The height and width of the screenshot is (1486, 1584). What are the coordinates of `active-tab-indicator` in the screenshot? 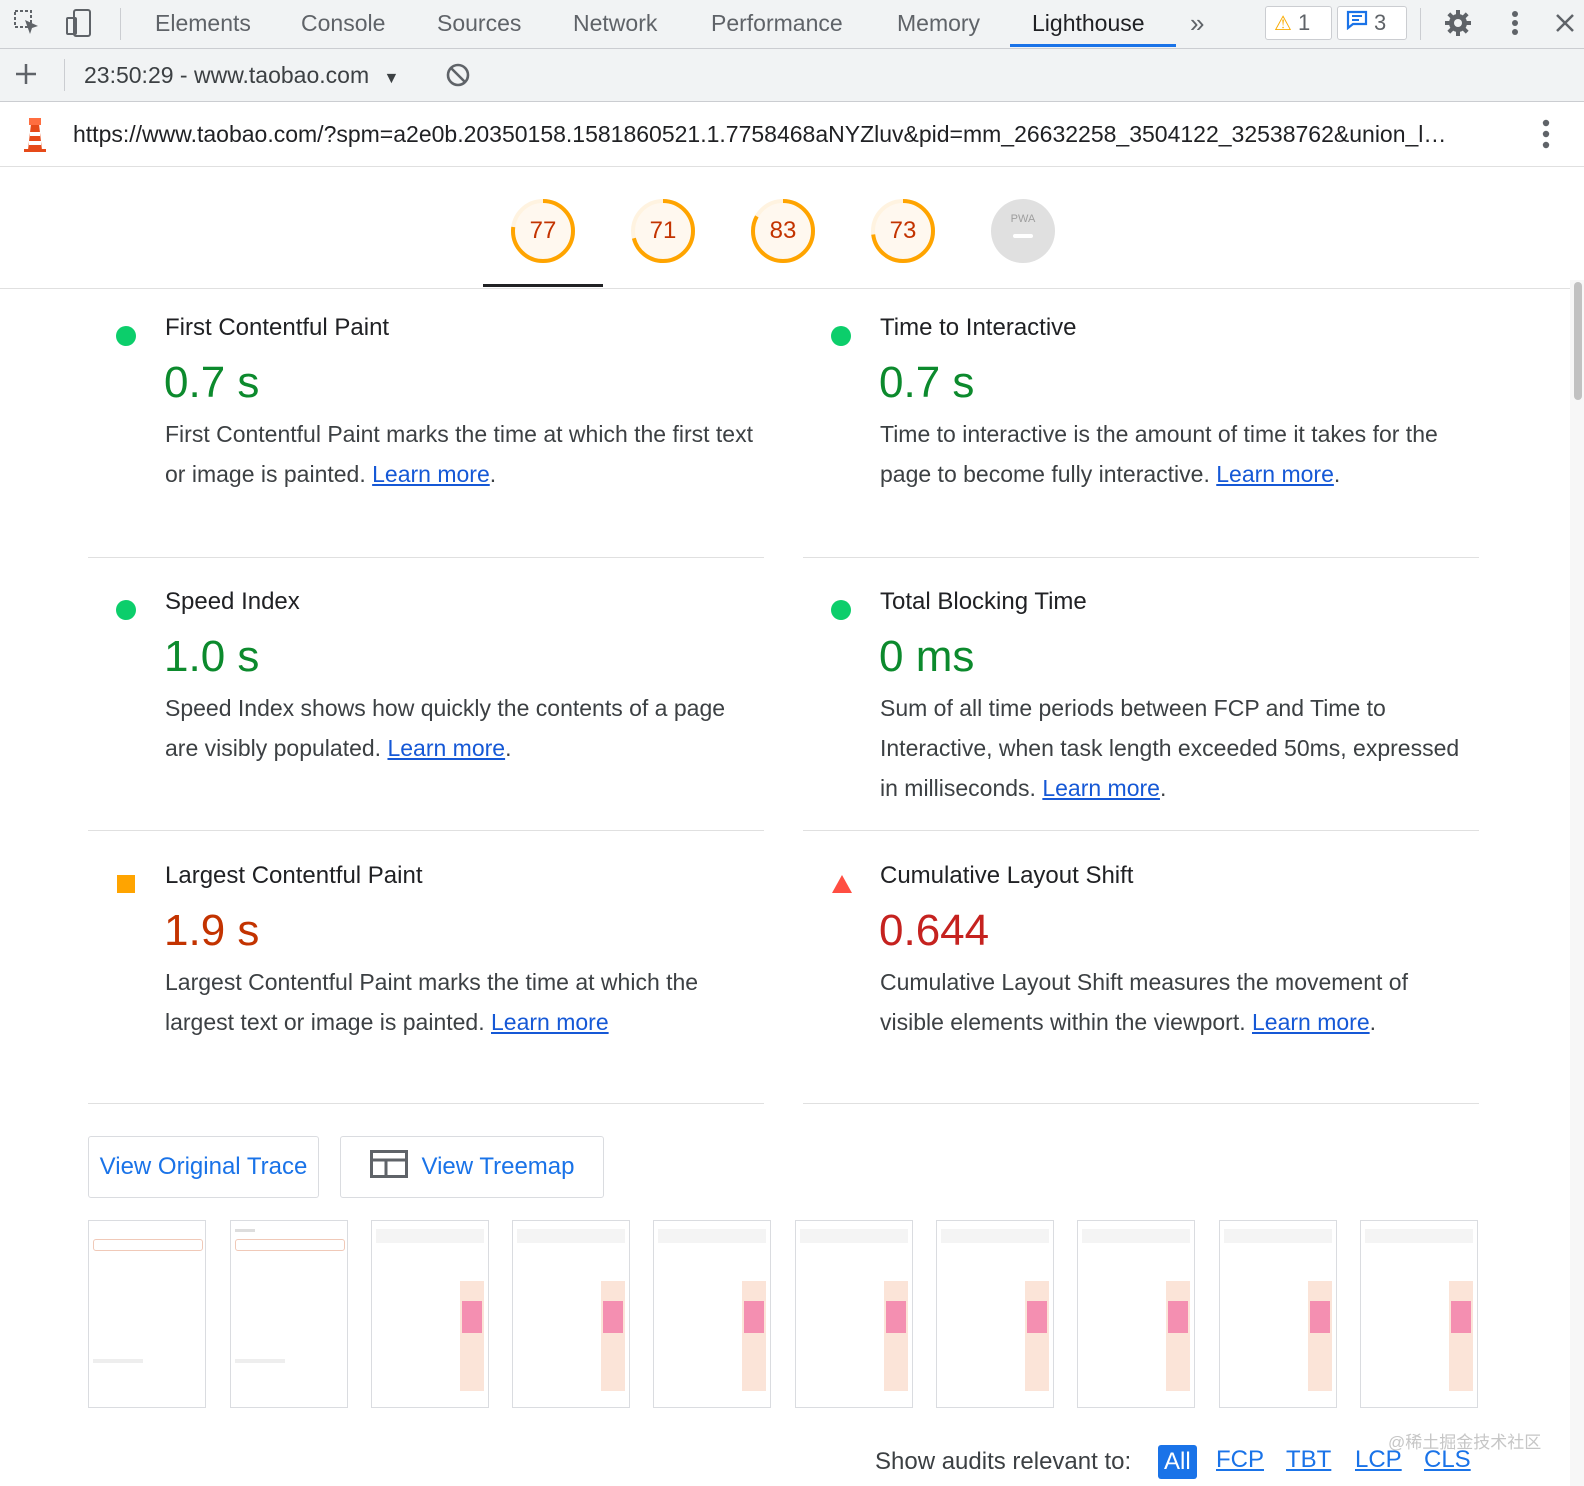 It's located at (1093, 45).